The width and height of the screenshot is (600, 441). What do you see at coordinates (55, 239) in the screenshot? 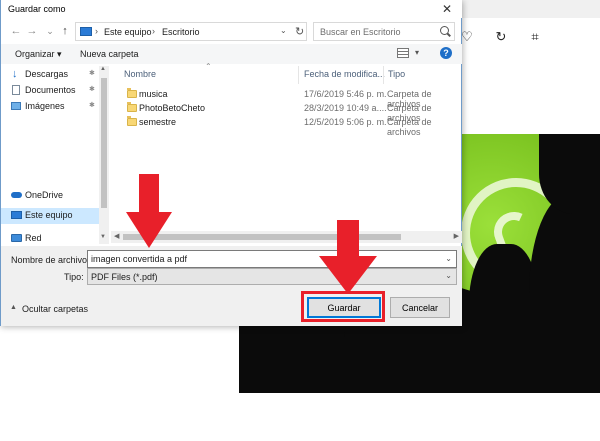
I see `sidebar-item-red: Red` at bounding box center [55, 239].